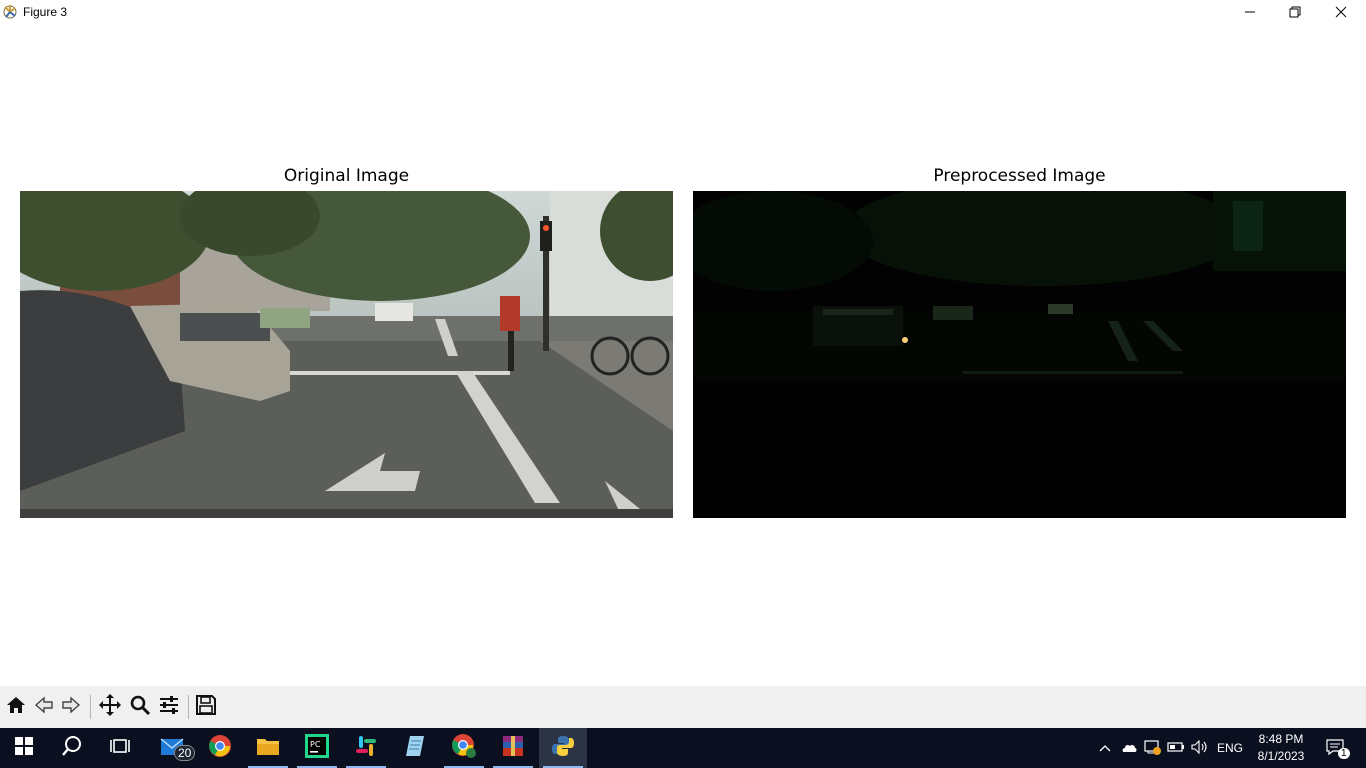 This screenshot has height=768, width=1366. I want to click on battery-tray, so click(1176, 748).